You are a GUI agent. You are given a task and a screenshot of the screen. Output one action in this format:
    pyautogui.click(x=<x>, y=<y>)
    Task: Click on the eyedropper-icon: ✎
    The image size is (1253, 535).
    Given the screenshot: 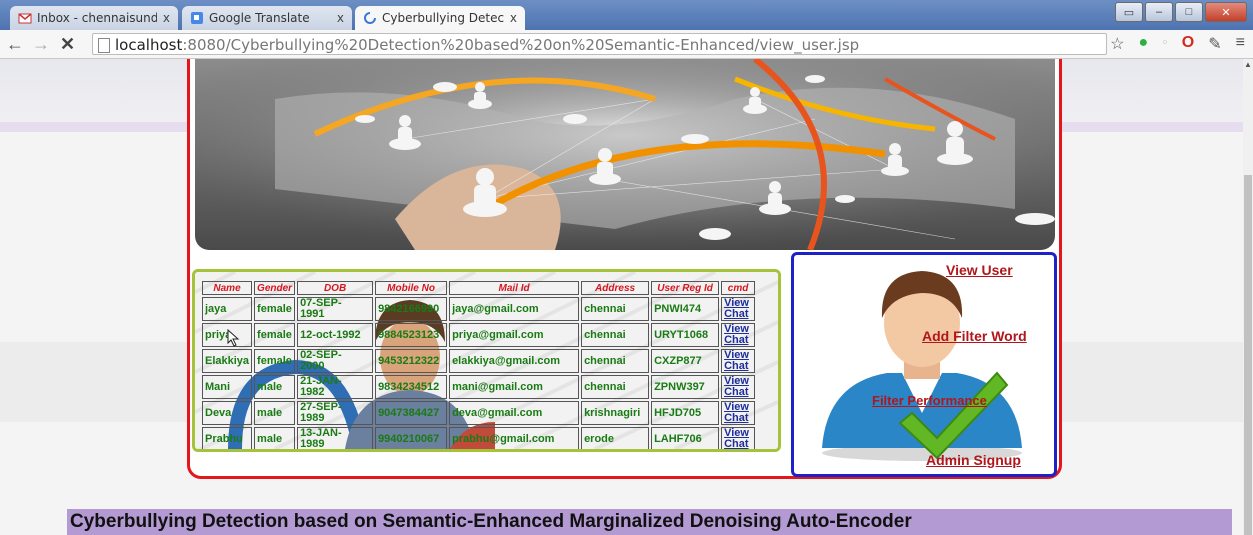 What is the action you would take?
    pyautogui.click(x=1214, y=44)
    